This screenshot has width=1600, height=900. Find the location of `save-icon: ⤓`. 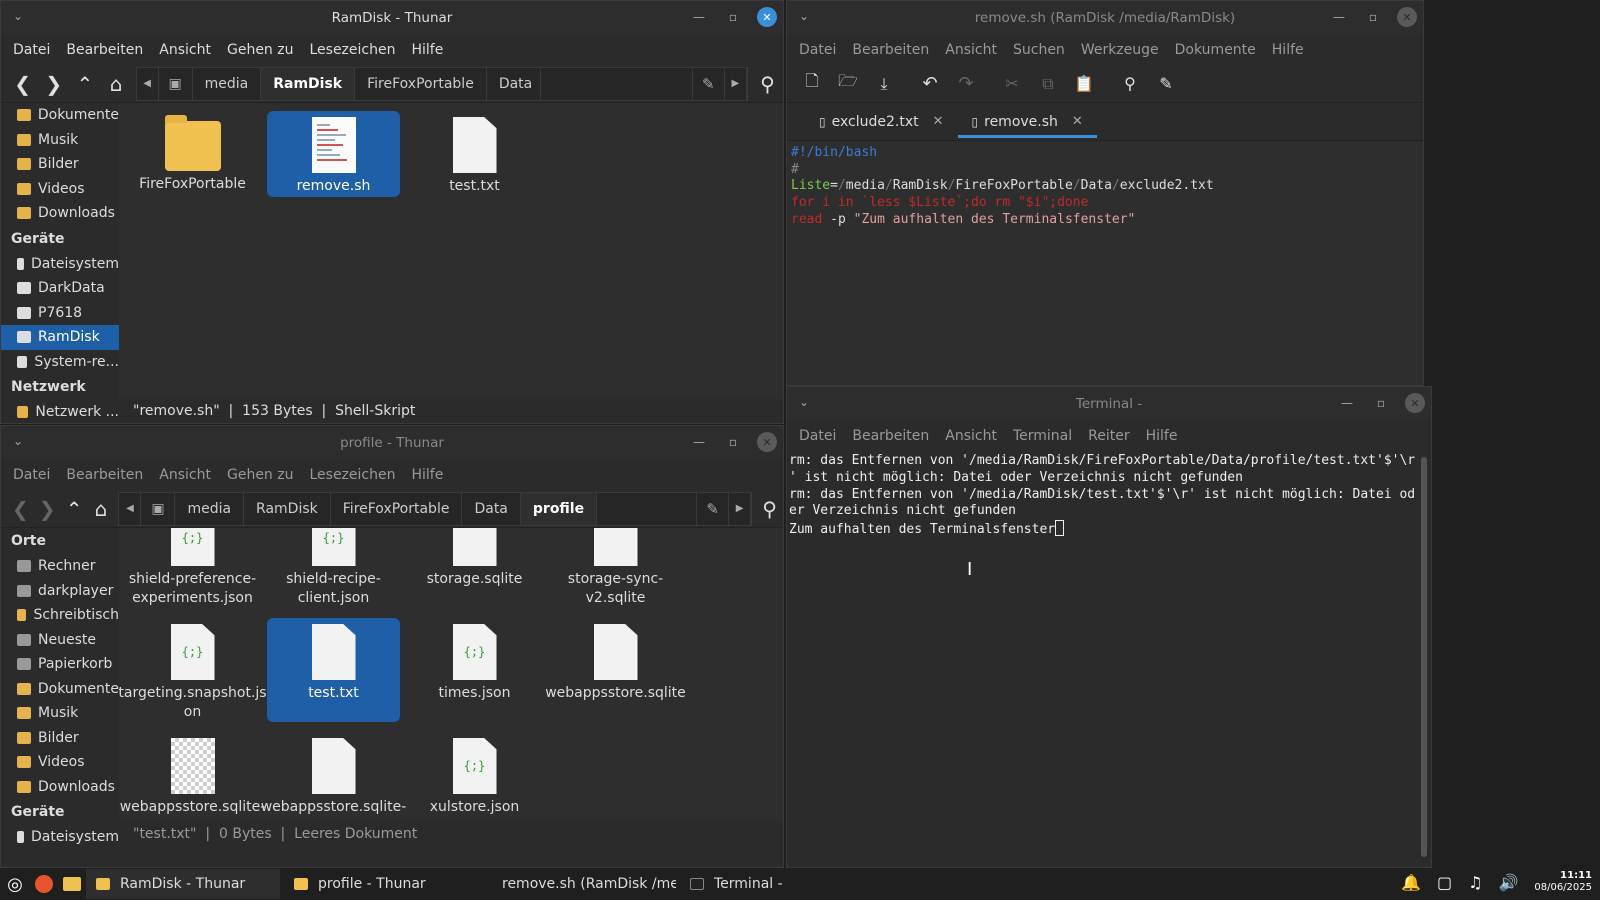

save-icon: ⤓ is located at coordinates (884, 84).